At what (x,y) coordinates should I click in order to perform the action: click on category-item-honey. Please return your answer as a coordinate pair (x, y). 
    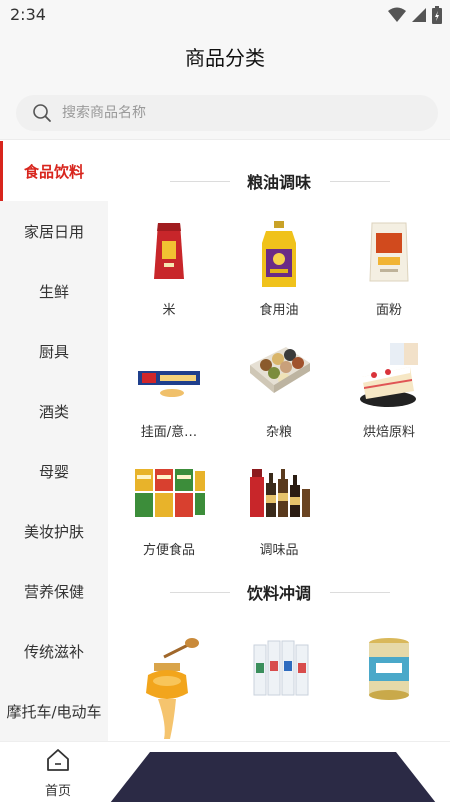
    Looking at the image, I should click on (169, 688).